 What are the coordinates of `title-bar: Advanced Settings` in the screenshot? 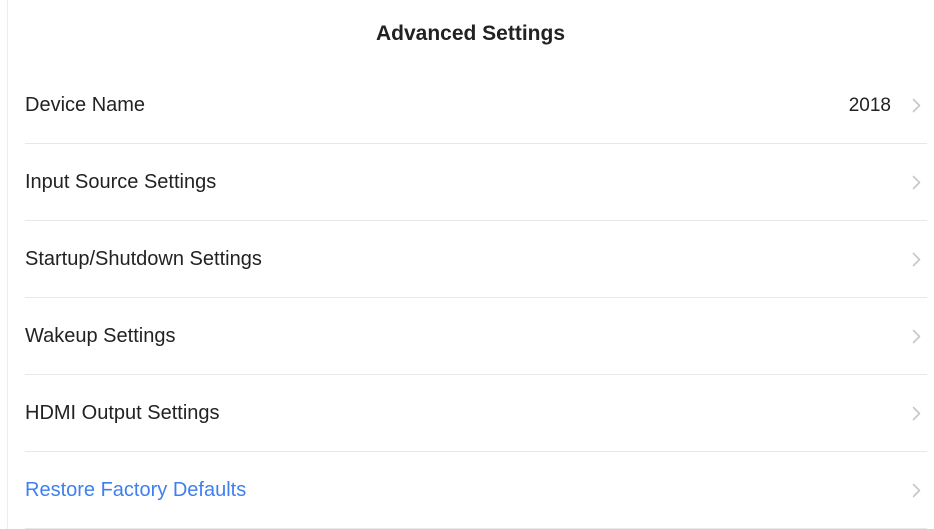 It's located at (470, 34).